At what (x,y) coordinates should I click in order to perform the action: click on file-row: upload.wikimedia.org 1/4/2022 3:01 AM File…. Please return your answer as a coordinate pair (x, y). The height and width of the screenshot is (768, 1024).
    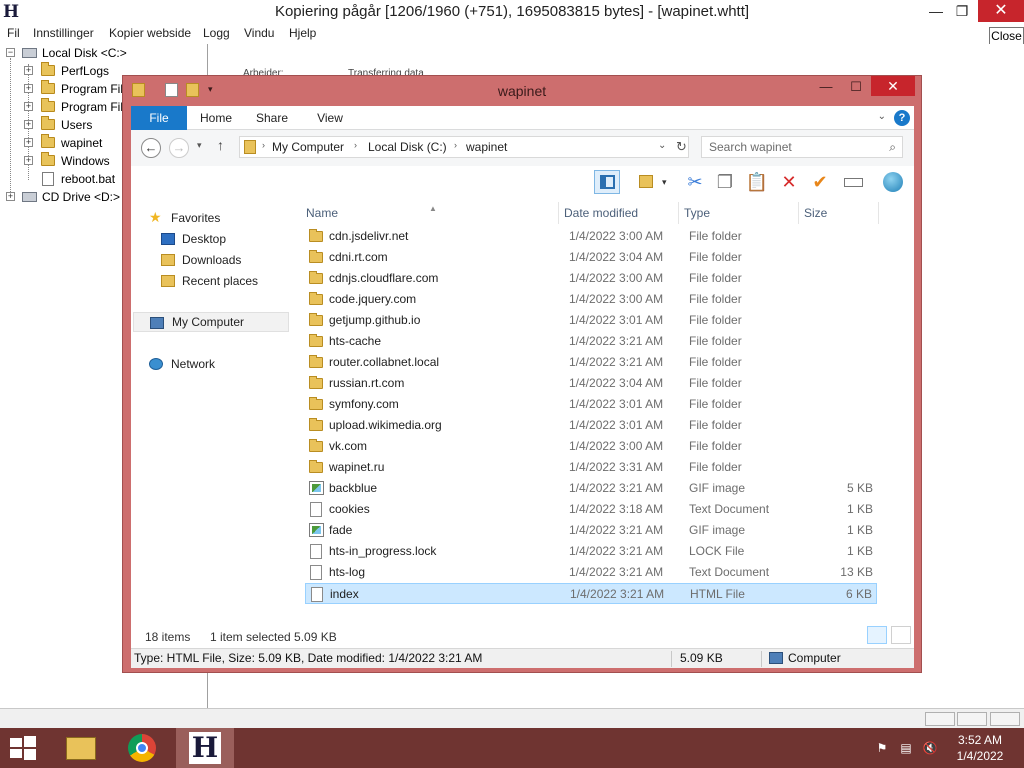
    Looking at the image, I should click on (591, 425).